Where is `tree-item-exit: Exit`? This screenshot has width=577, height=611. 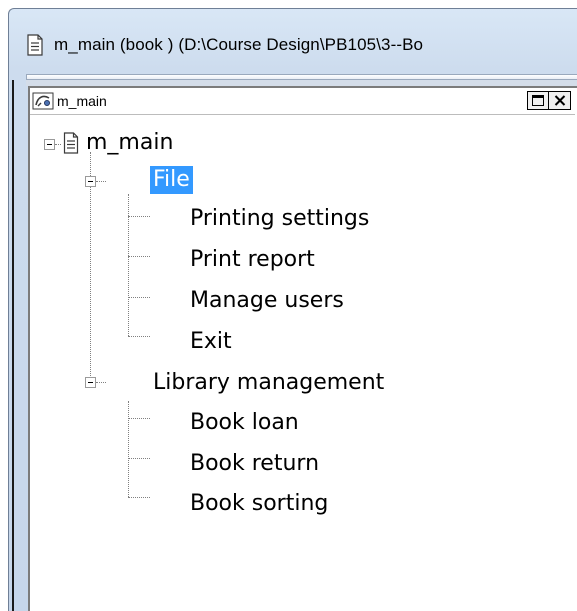 tree-item-exit: Exit is located at coordinates (211, 342).